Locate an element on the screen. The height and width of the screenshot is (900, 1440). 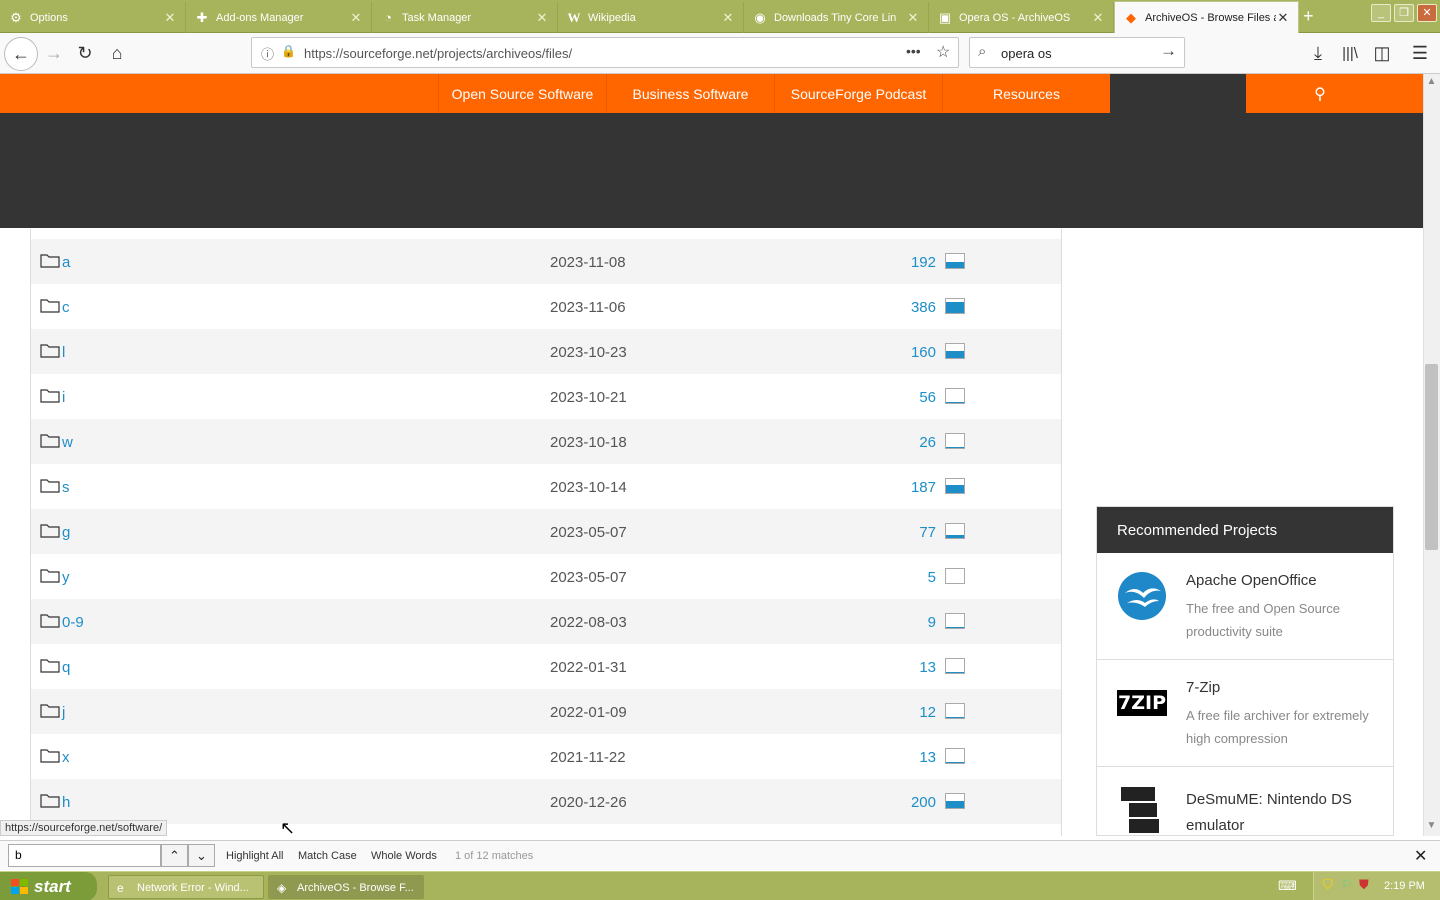
file-row: q 2022-01-31 13 is located at coordinates (546, 666).